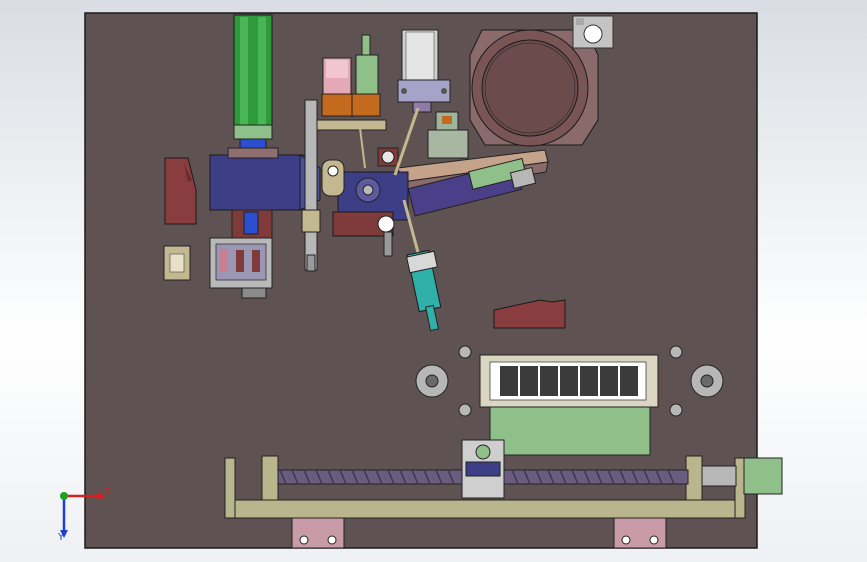 Image resolution: width=867 pixels, height=562 pixels. Describe the element at coordinates (177, 263) in the screenshot. I see `left-small-clamp` at that location.